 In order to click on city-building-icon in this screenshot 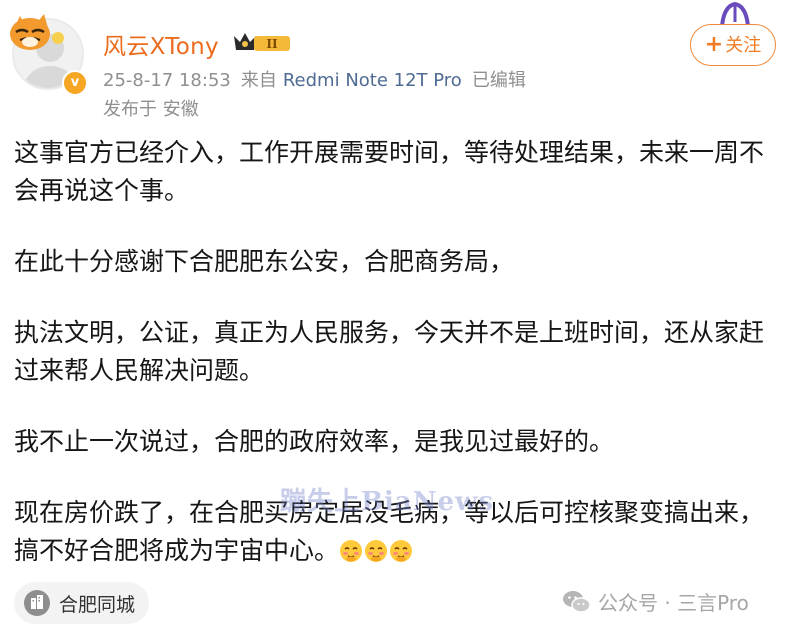, I will do `click(37, 603)`.